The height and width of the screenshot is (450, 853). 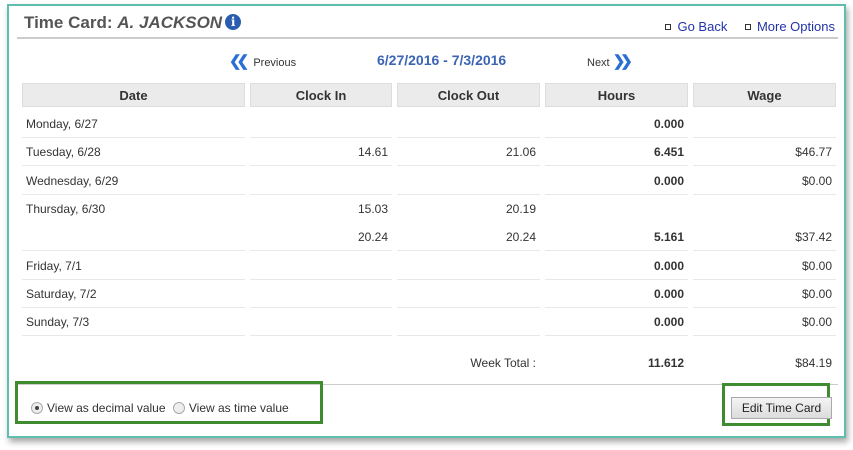 I want to click on go-back-link: Go Back, so click(x=702, y=26).